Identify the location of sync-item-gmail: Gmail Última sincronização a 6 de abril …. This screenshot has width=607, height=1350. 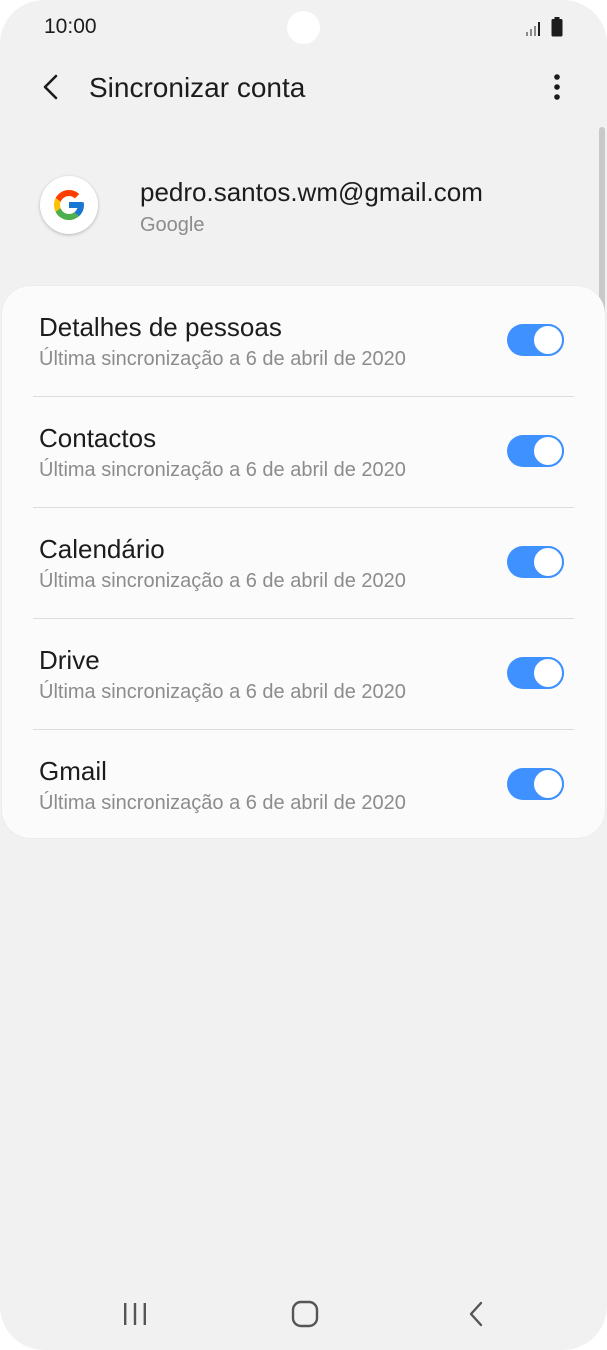
(303, 785).